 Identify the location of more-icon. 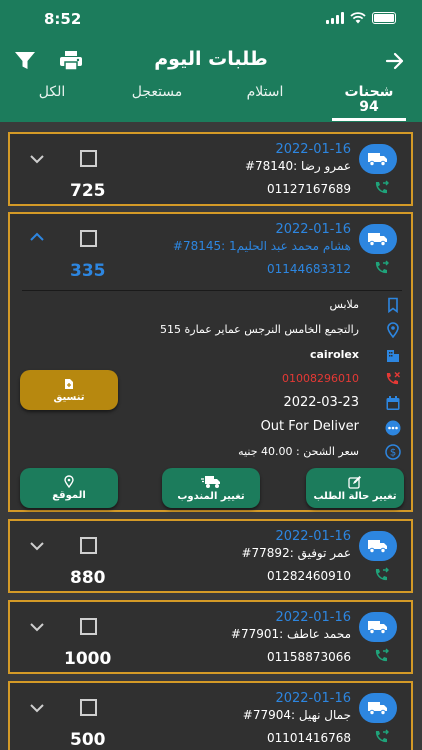
(393, 428).